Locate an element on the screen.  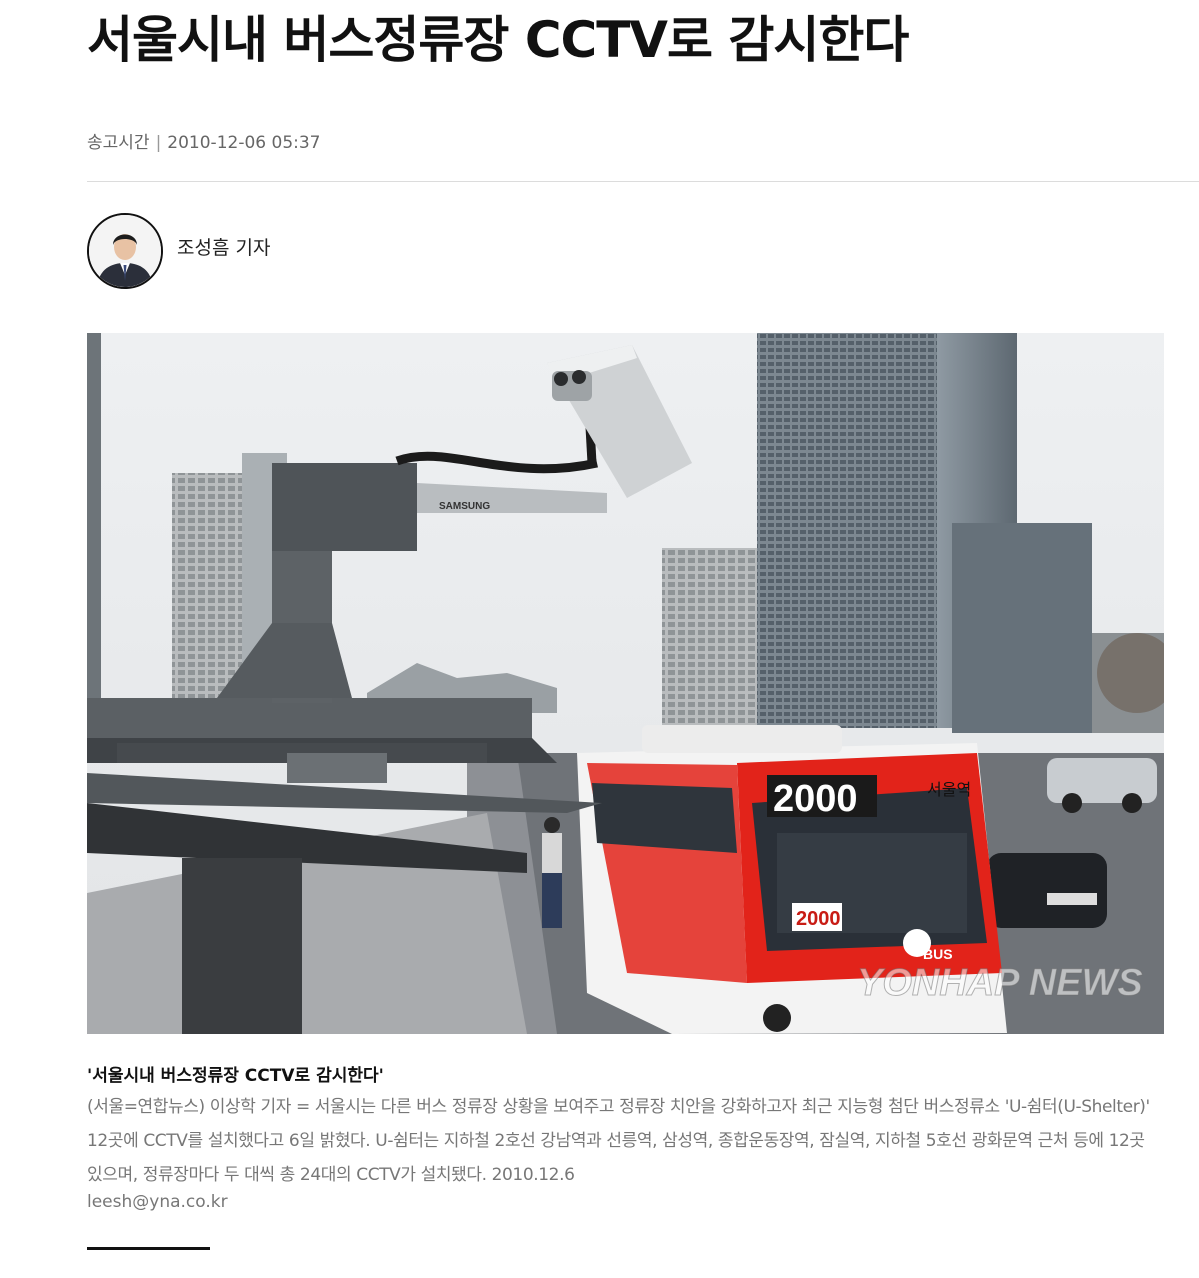
reporter-email: leesh@yna.co.kr is located at coordinates (157, 1202).